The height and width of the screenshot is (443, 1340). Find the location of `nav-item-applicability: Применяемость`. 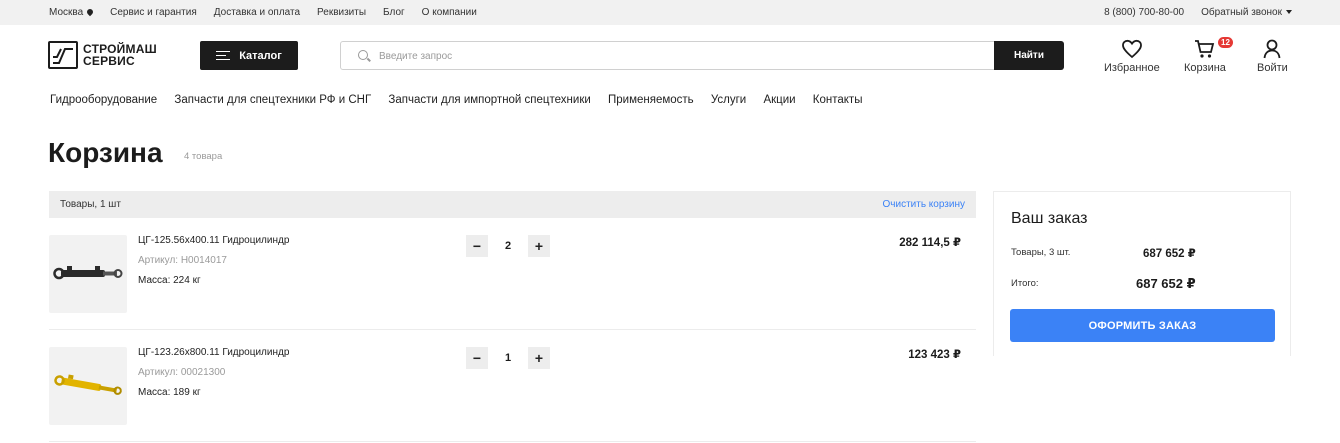

nav-item-applicability: Применяемость is located at coordinates (651, 100).